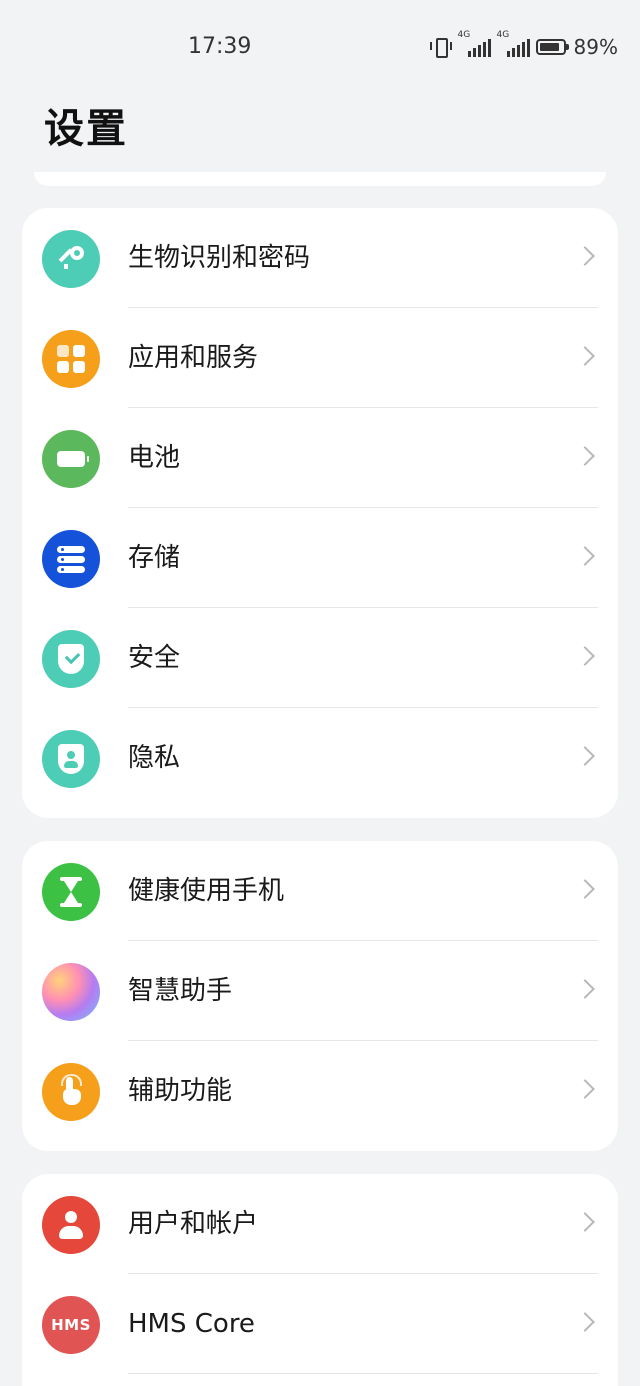 This screenshot has width=640, height=1386. I want to click on divider, so click(363, 1373).